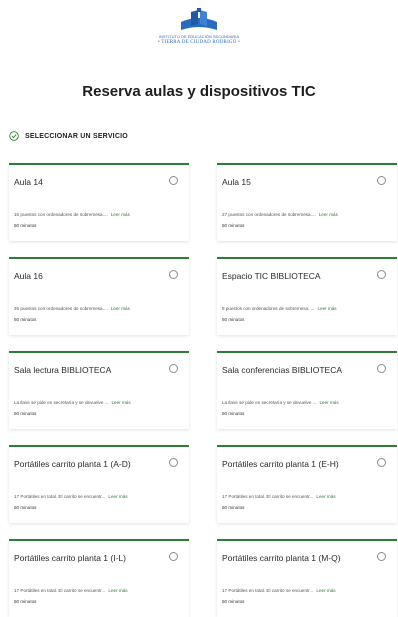  Describe the element at coordinates (14, 136) in the screenshot. I see `check-circle-icon` at that location.